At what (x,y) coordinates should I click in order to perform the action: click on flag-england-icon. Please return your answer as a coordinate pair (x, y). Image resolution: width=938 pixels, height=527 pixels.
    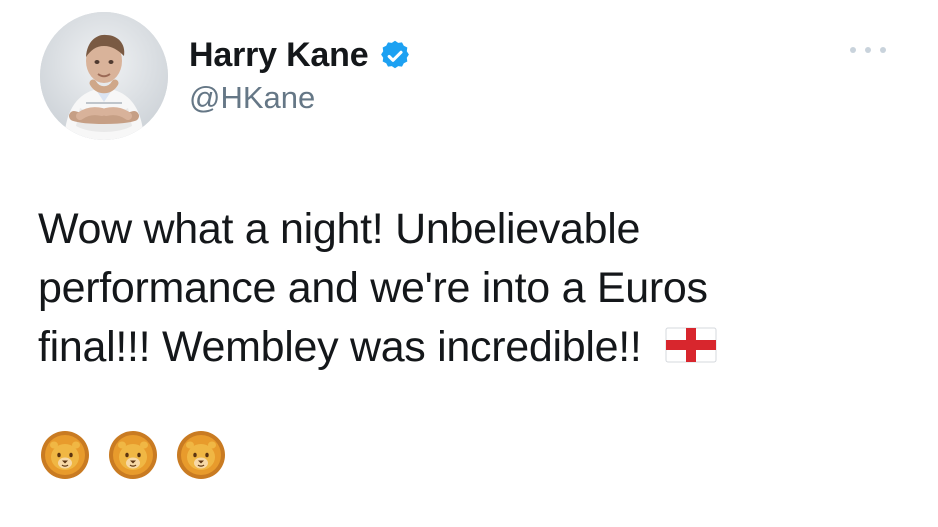
    Looking at the image, I should click on (691, 345).